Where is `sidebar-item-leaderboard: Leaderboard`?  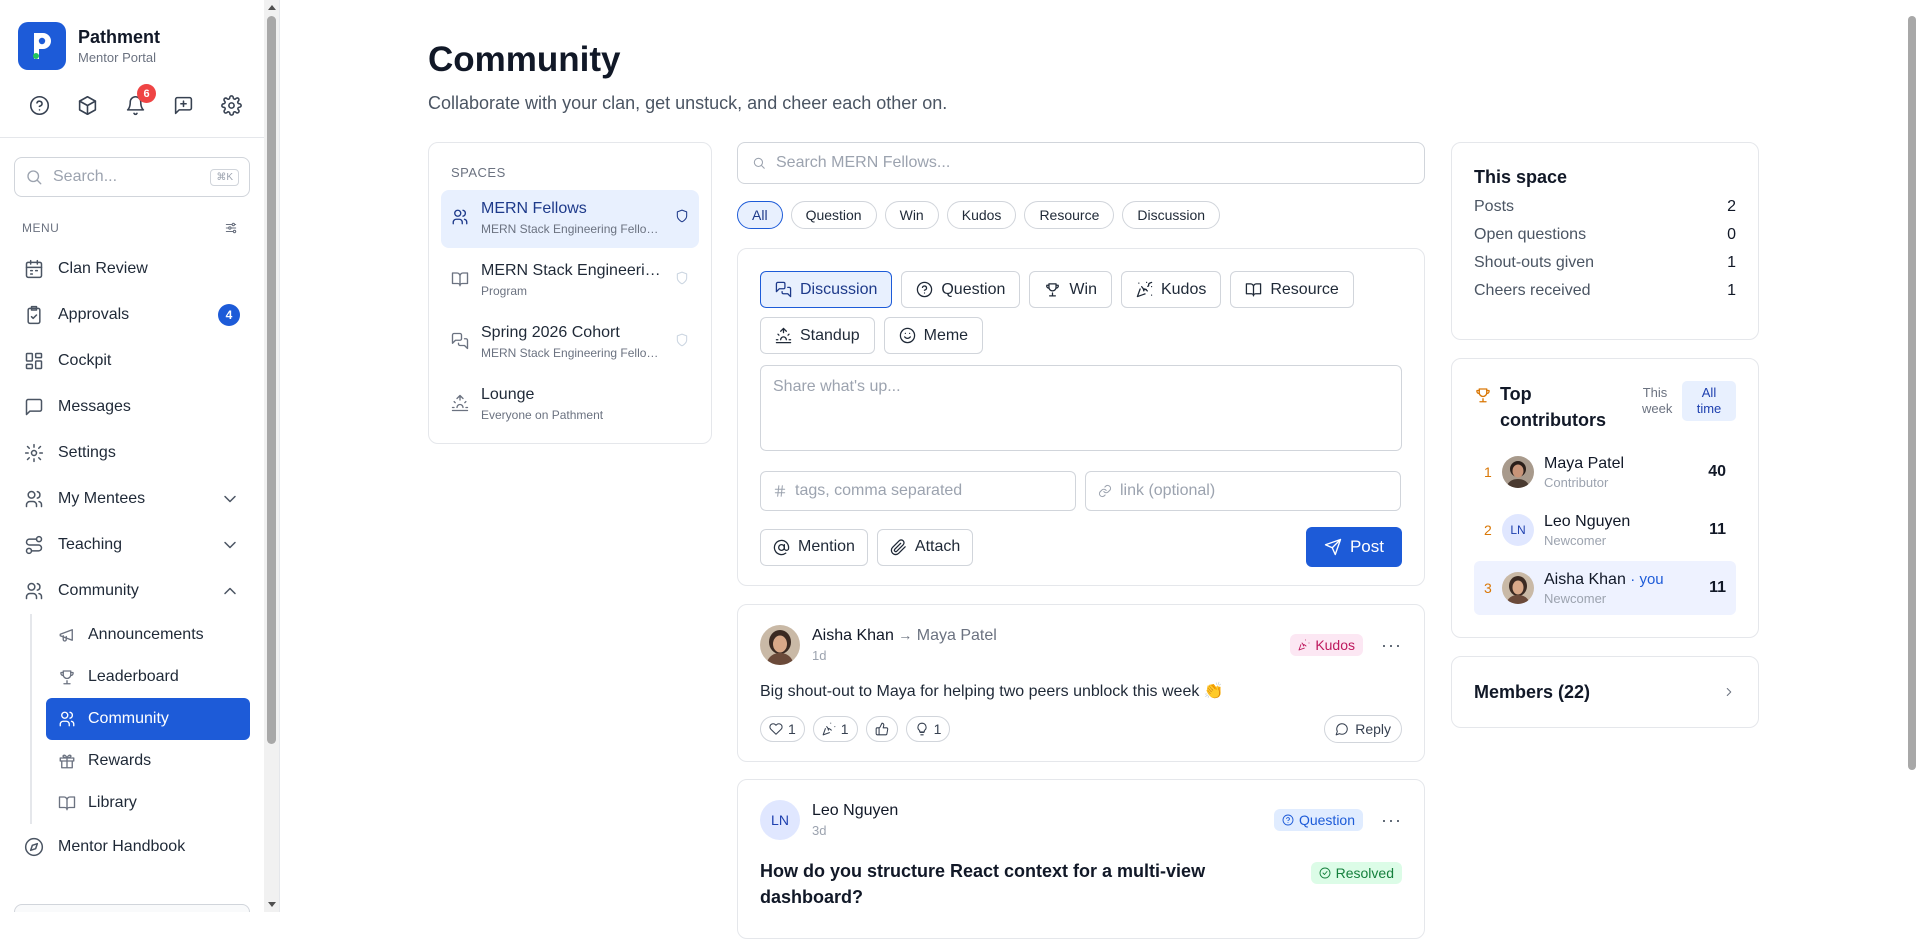
sidebar-item-leaderboard: Leaderboard is located at coordinates (148, 677).